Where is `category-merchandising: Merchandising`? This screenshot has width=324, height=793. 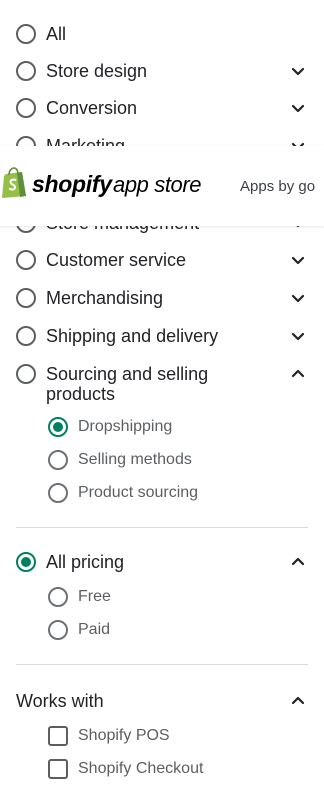 category-merchandising: Merchandising is located at coordinates (162, 298).